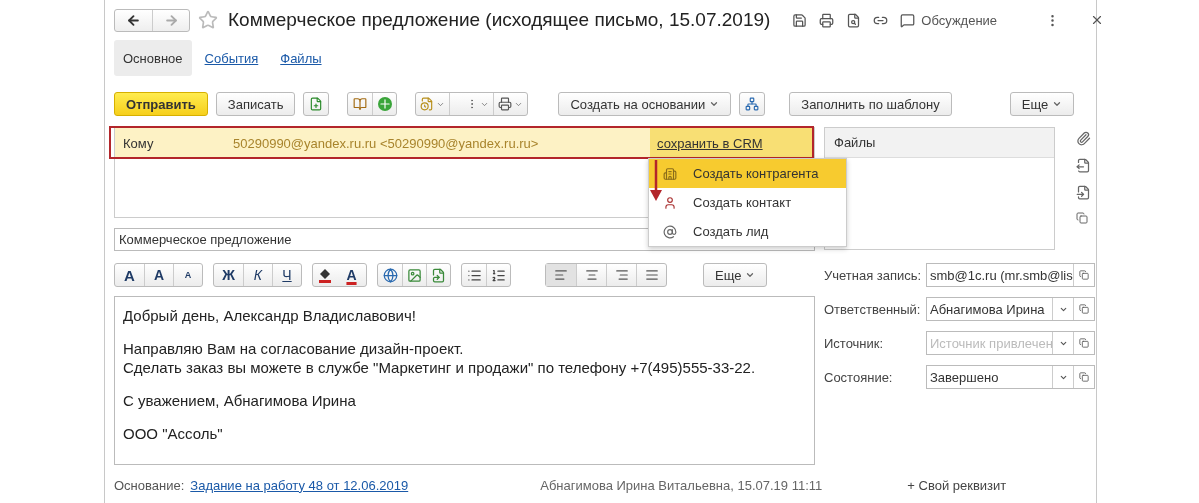  I want to click on files-title: Файлы, so click(855, 142).